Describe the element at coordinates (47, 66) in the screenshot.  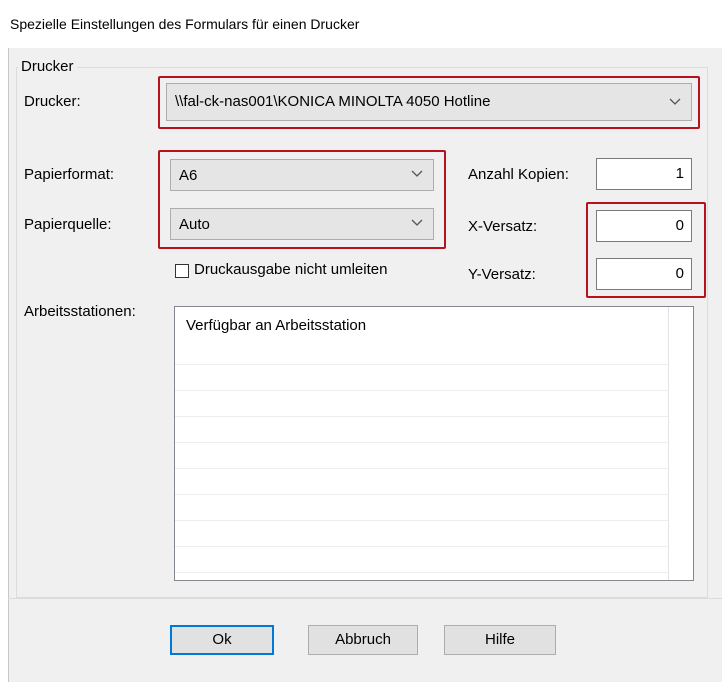
I see `printer-group-legend: Drucker` at that location.